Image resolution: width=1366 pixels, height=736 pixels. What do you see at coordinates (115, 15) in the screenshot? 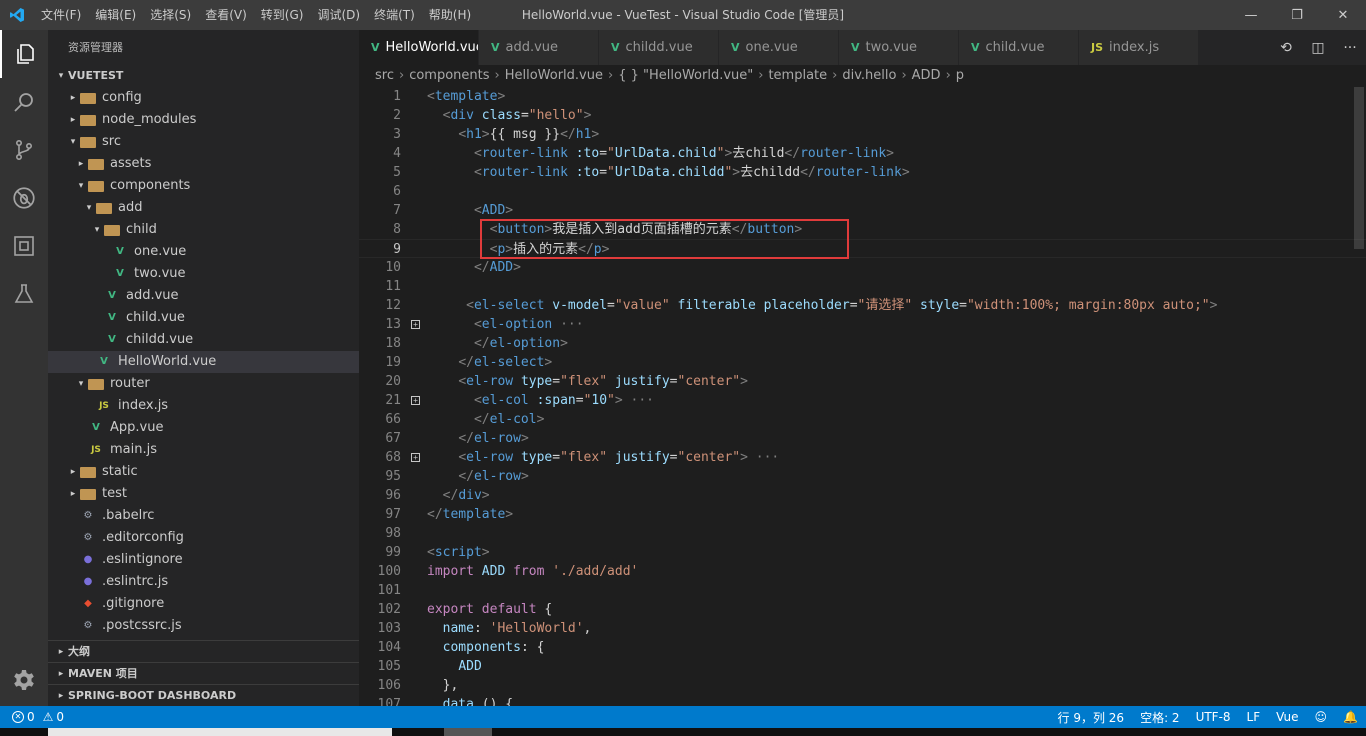
I see `menu-item: 编辑(E)` at bounding box center [115, 15].